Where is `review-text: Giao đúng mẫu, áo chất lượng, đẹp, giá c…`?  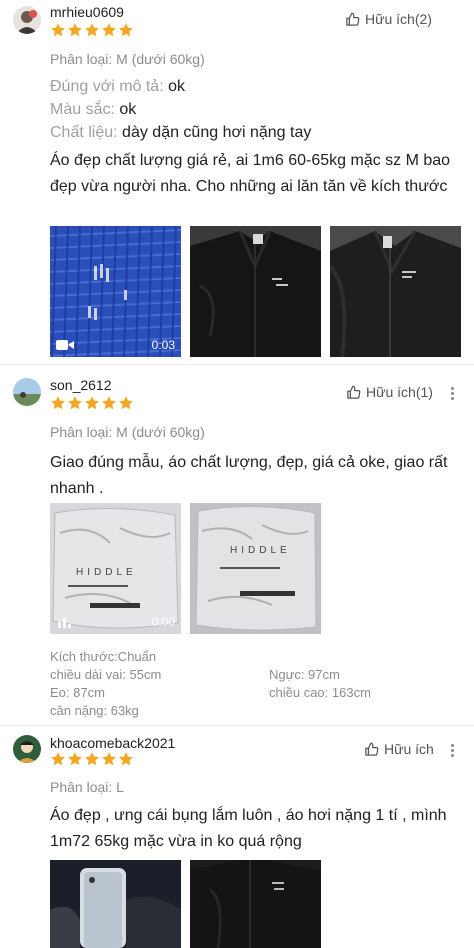
review-text: Giao đúng mẫu, áo chất lượng, đẹp, giá c… is located at coordinates (249, 475).